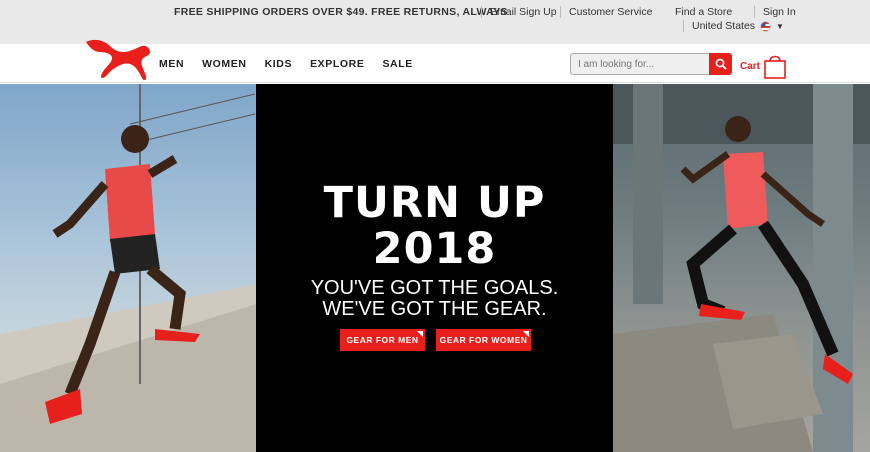  Describe the element at coordinates (382, 340) in the screenshot. I see `gear-for-men-button: GEAR FOR MEN` at that location.